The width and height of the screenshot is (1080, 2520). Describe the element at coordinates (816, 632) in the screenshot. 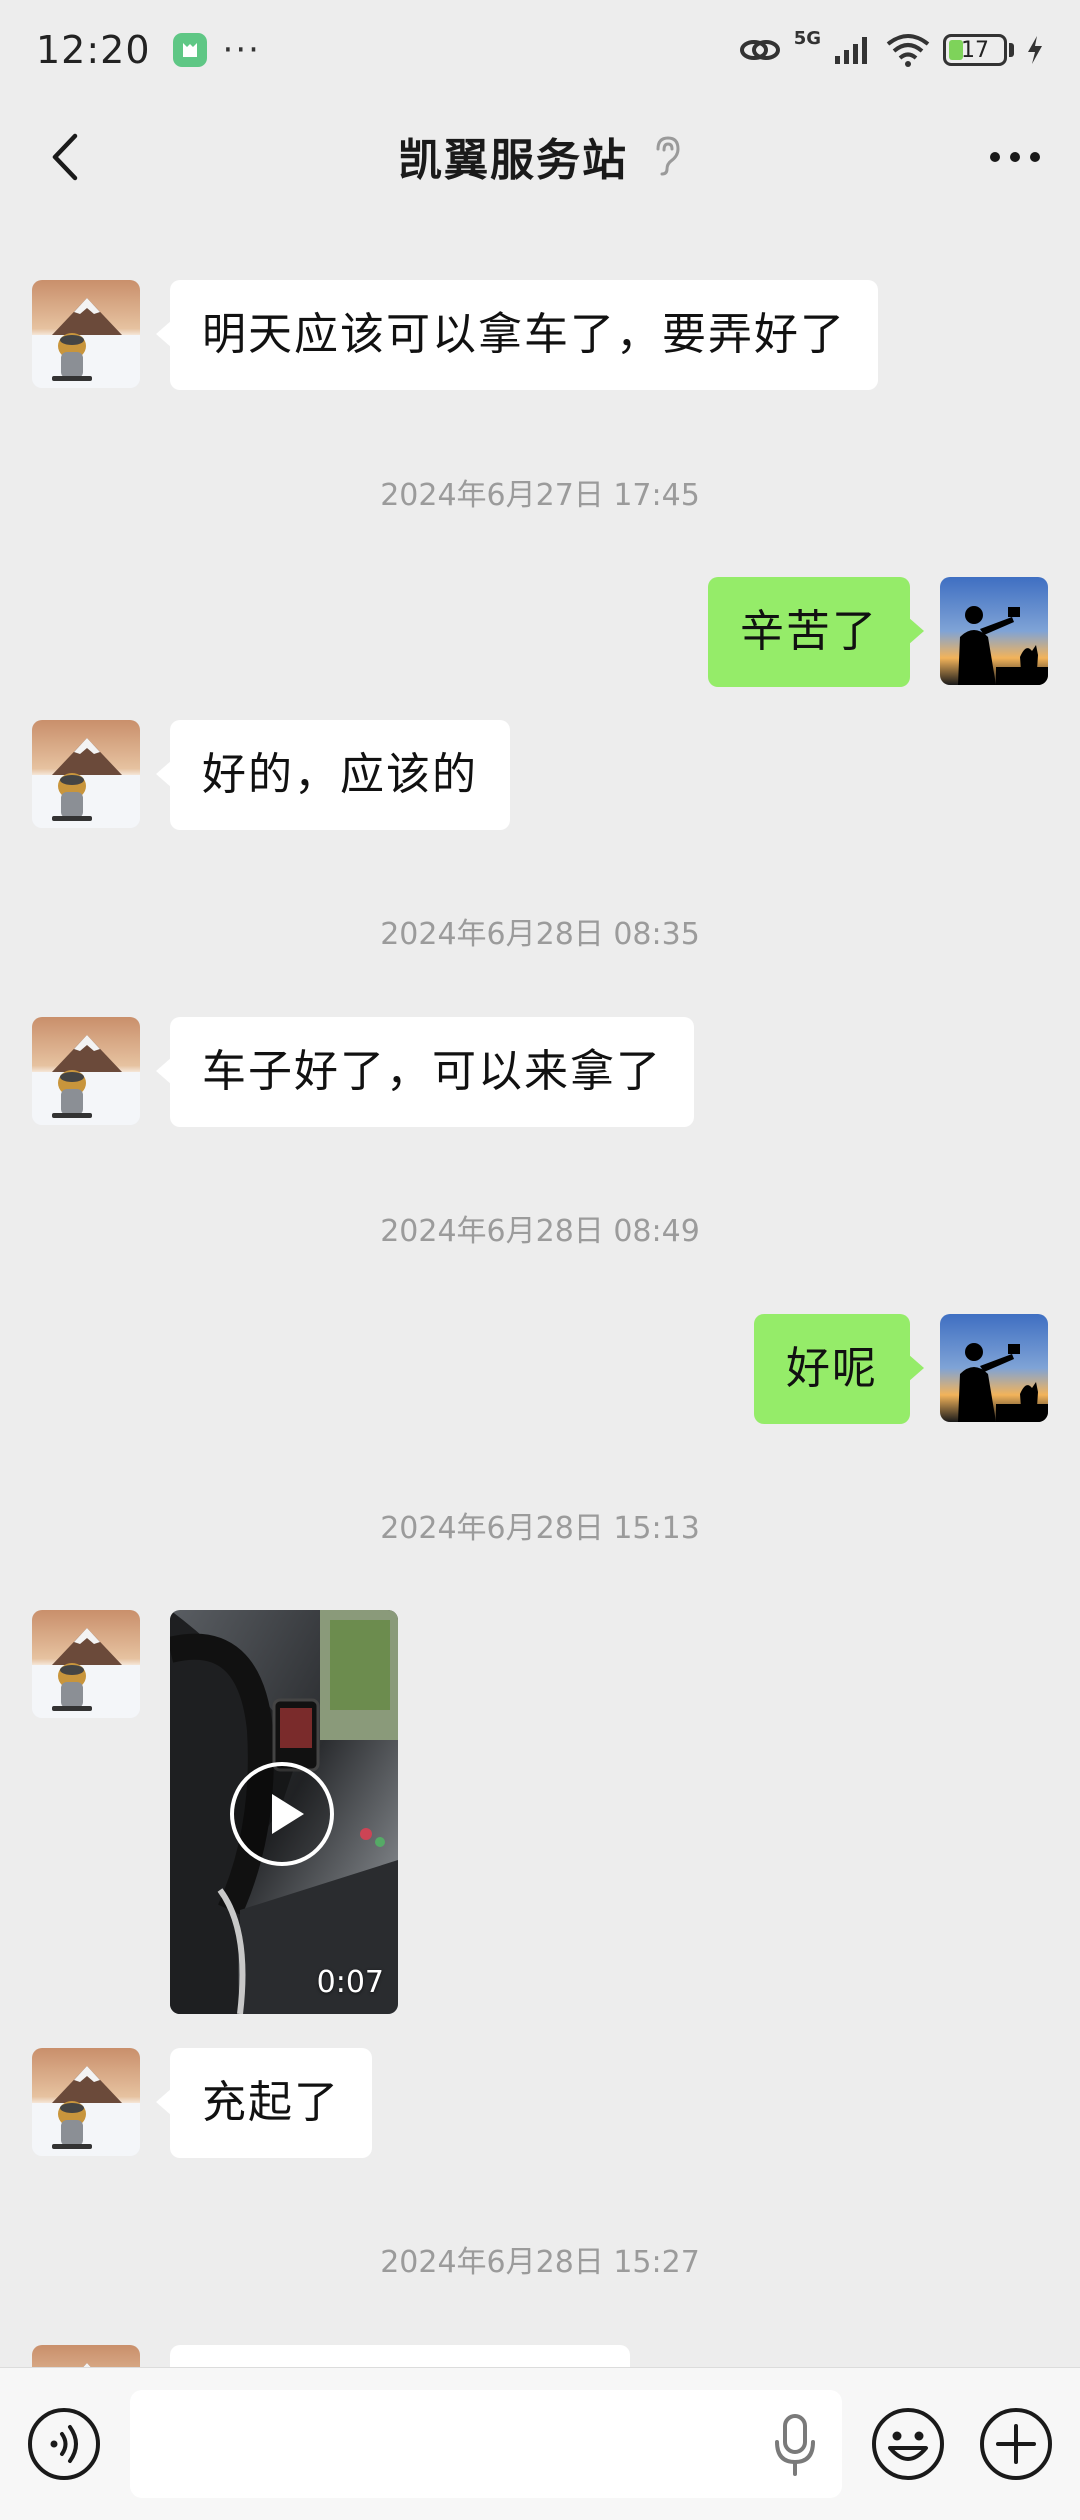

I see `message-bubble: 辛苦了` at that location.